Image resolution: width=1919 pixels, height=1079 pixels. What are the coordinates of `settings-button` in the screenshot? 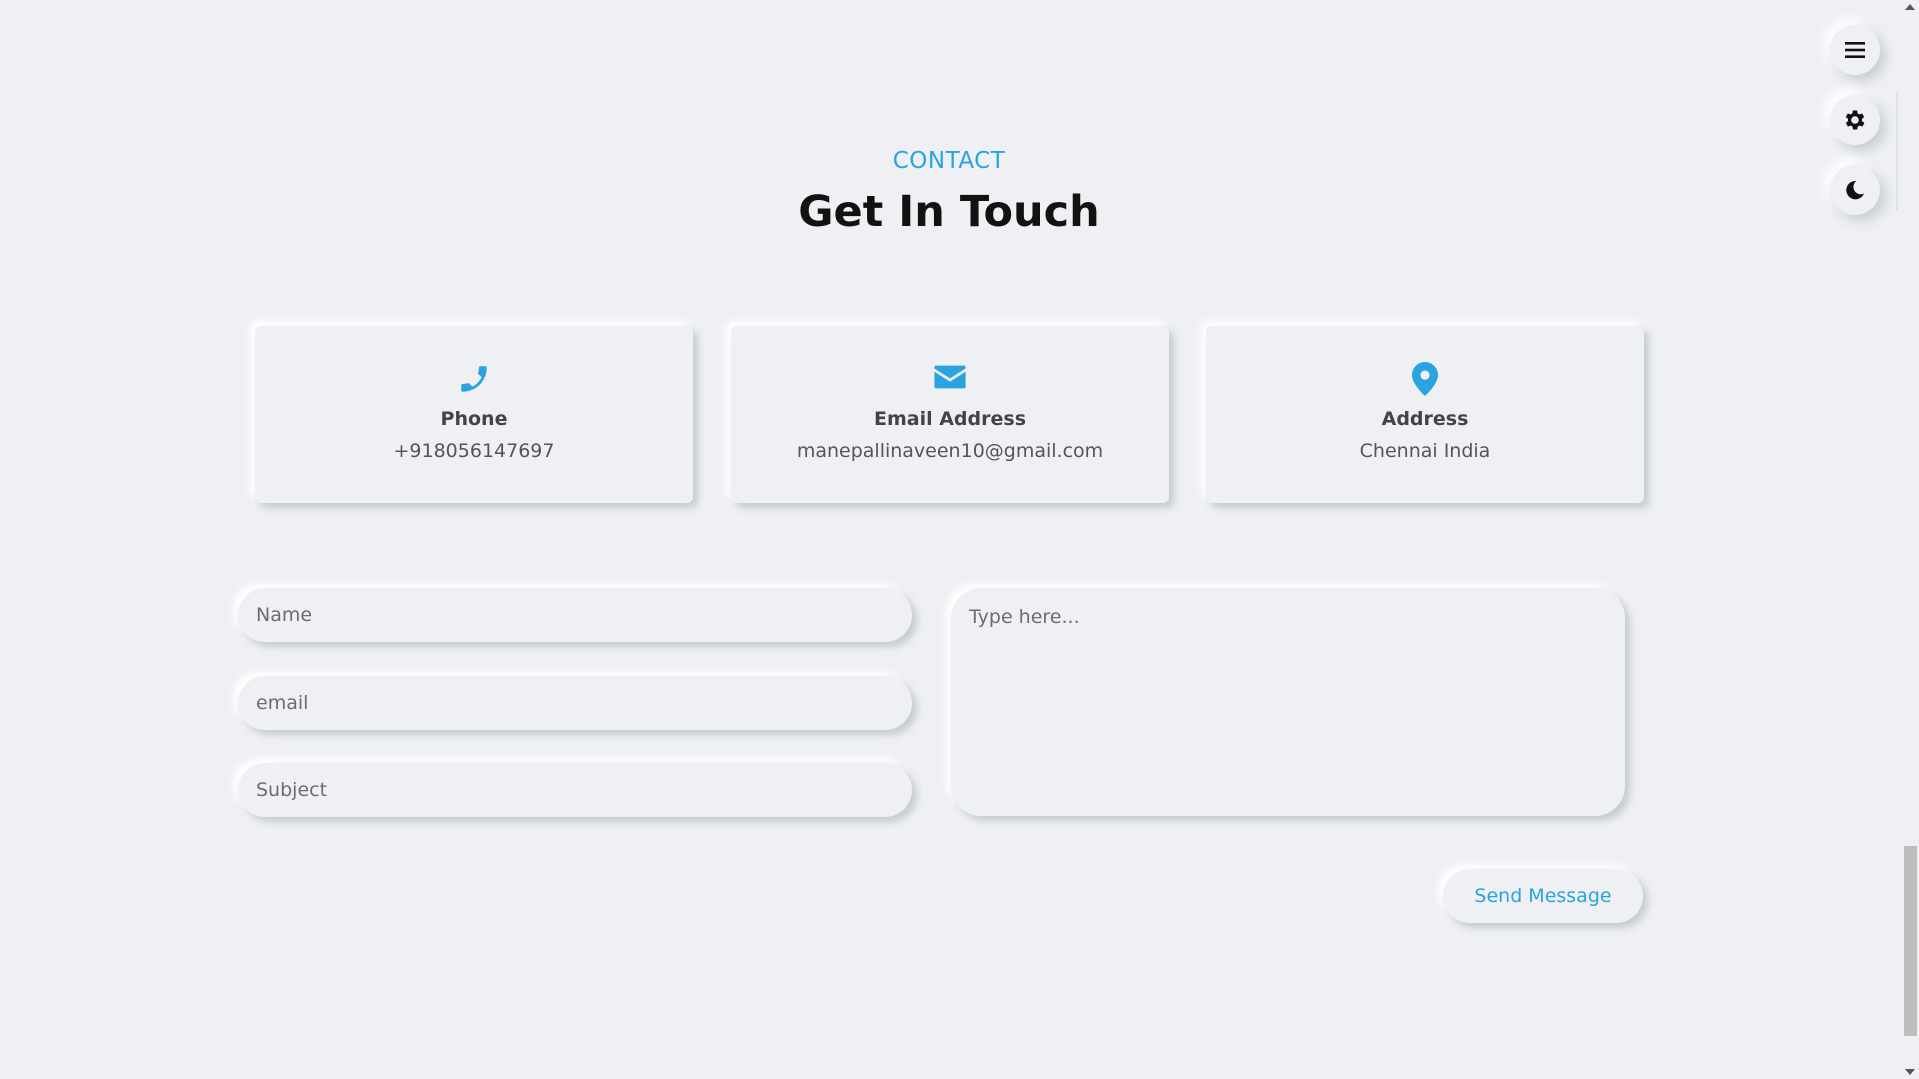 It's located at (1855, 120).